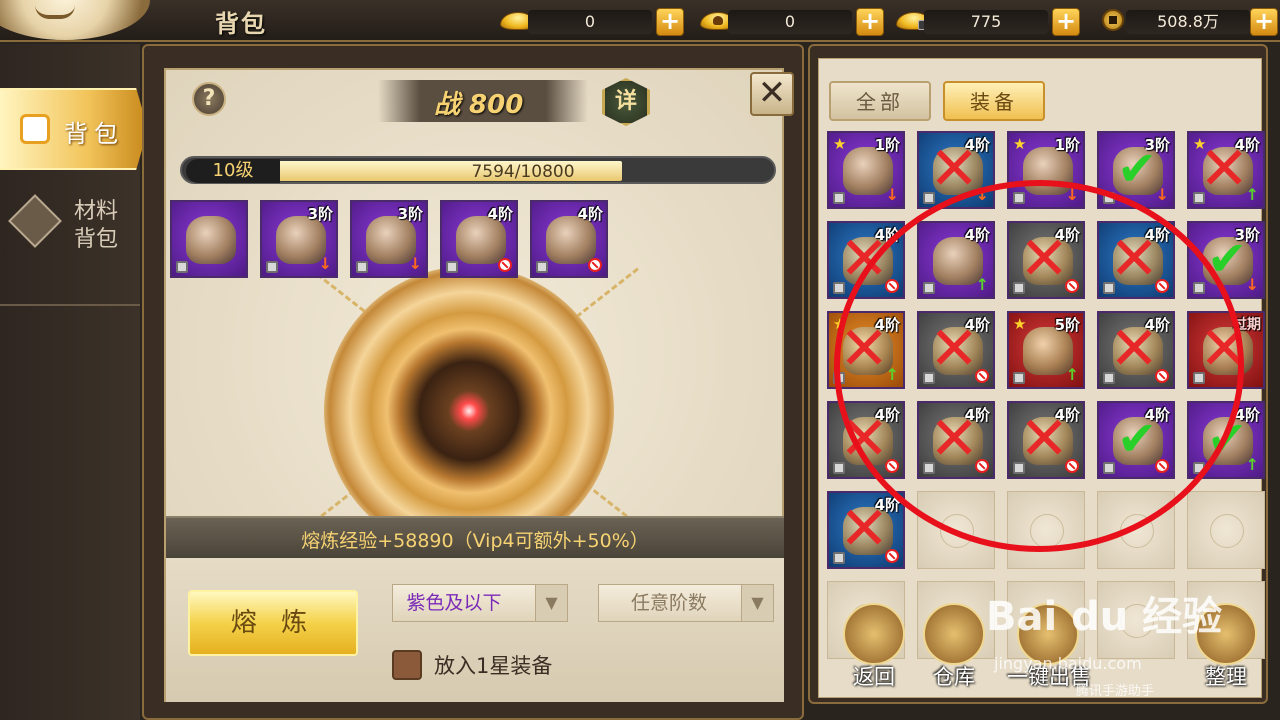  What do you see at coordinates (1264, 22) in the screenshot?
I see `add-coins-button: +` at bounding box center [1264, 22].